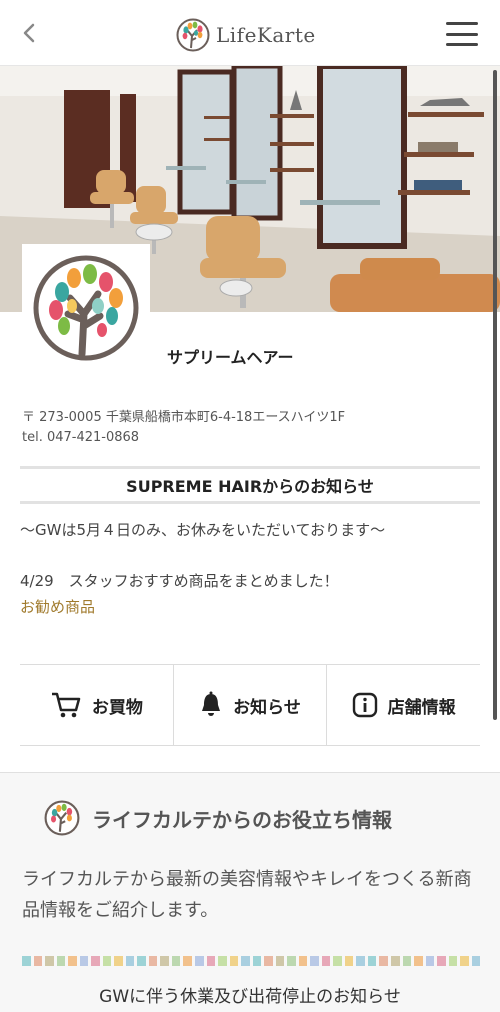 The image size is (500, 1012). I want to click on notice-header: SUPREME HAIRからのお知らせ, so click(250, 485).